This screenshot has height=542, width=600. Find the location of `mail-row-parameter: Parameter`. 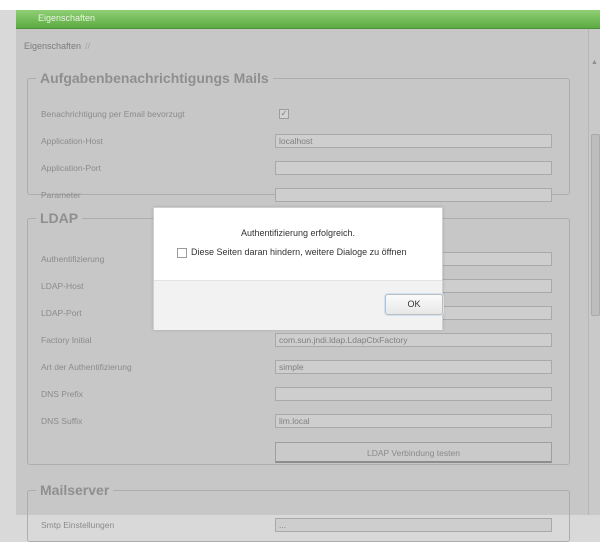

mail-row-parameter: Parameter is located at coordinates (298, 196).